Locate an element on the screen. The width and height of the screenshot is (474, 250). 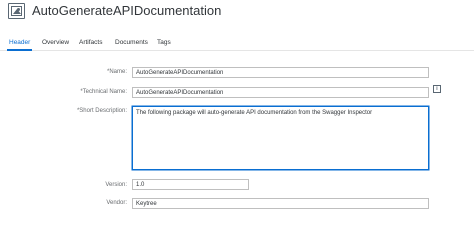
app-header: AutoGenerateAPIDocumentation is located at coordinates (237, 14).